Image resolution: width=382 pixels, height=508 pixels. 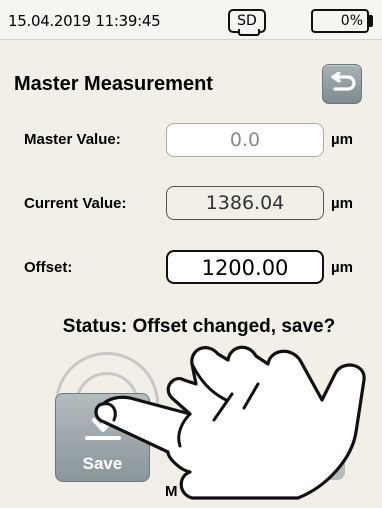 What do you see at coordinates (171, 491) in the screenshot?
I see `bottom-partial-label: M` at bounding box center [171, 491].